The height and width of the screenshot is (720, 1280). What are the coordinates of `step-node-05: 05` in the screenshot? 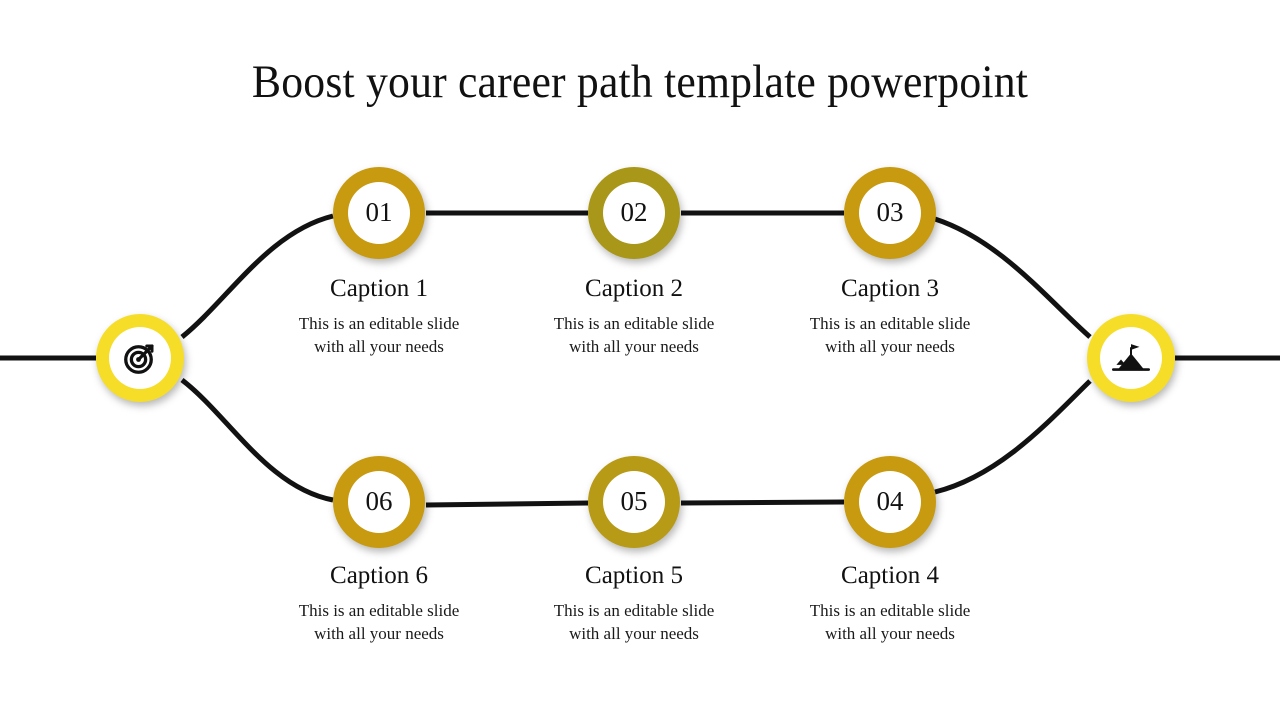 It's located at (634, 502).